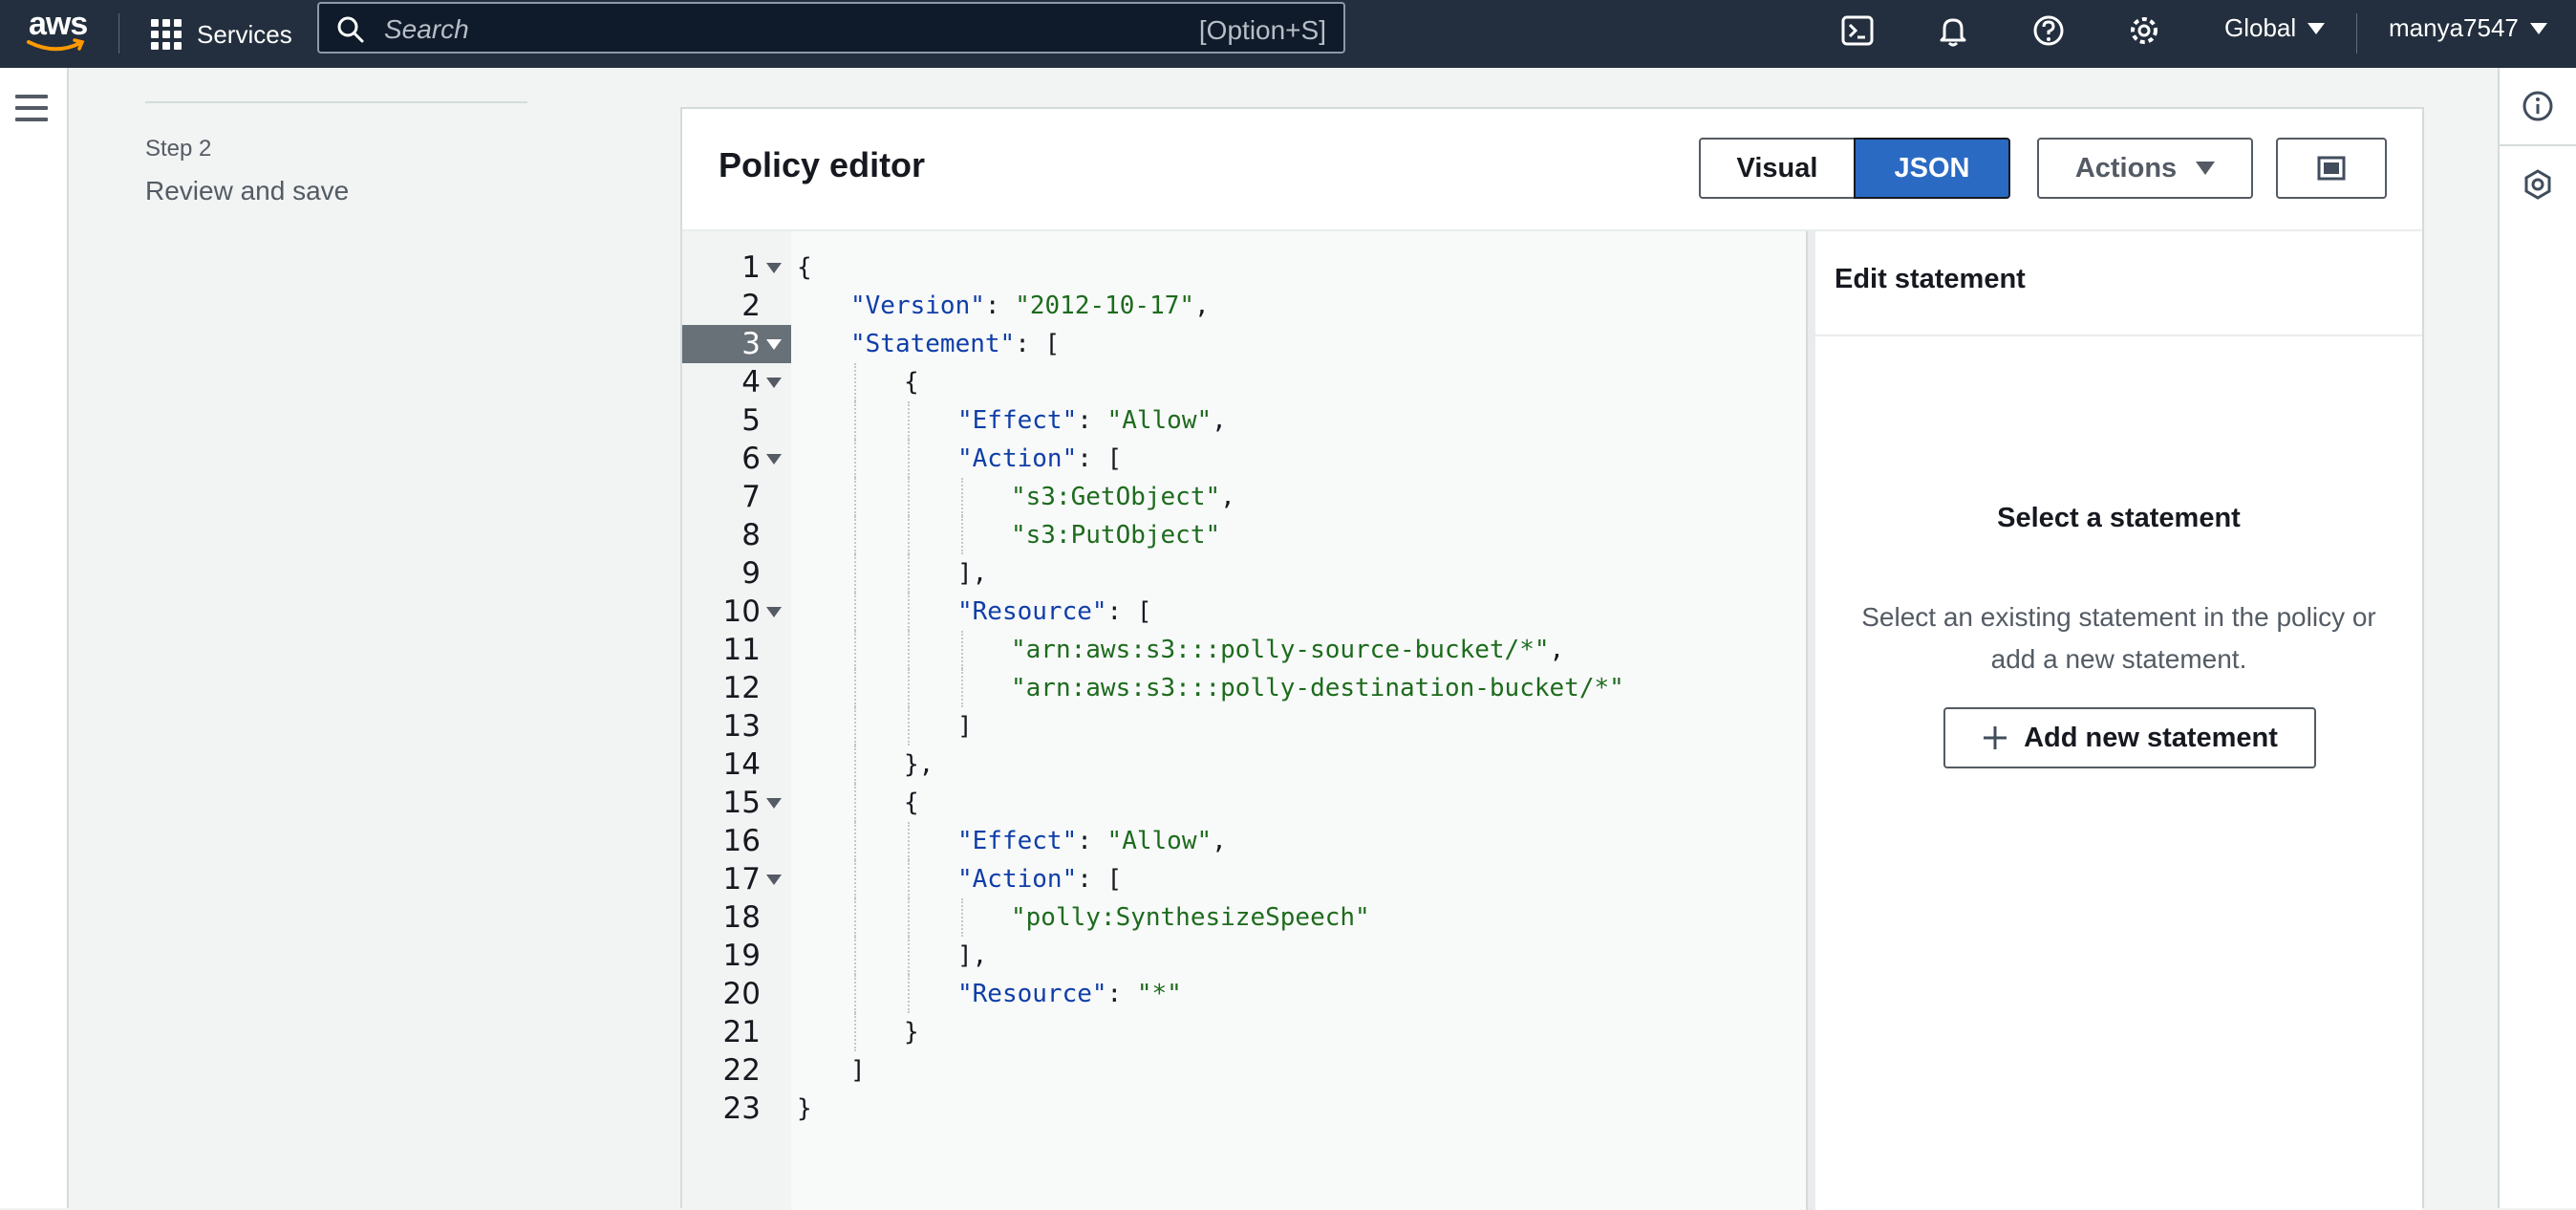 This screenshot has height=1210, width=2576. Describe the element at coordinates (919, 764) in the screenshot. I see `code-text: },` at that location.